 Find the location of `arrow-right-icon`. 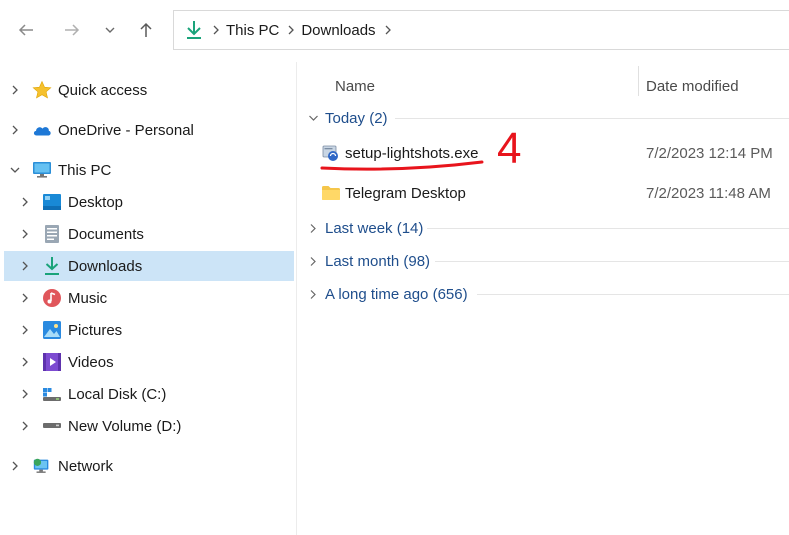

arrow-right-icon is located at coordinates (72, 30).